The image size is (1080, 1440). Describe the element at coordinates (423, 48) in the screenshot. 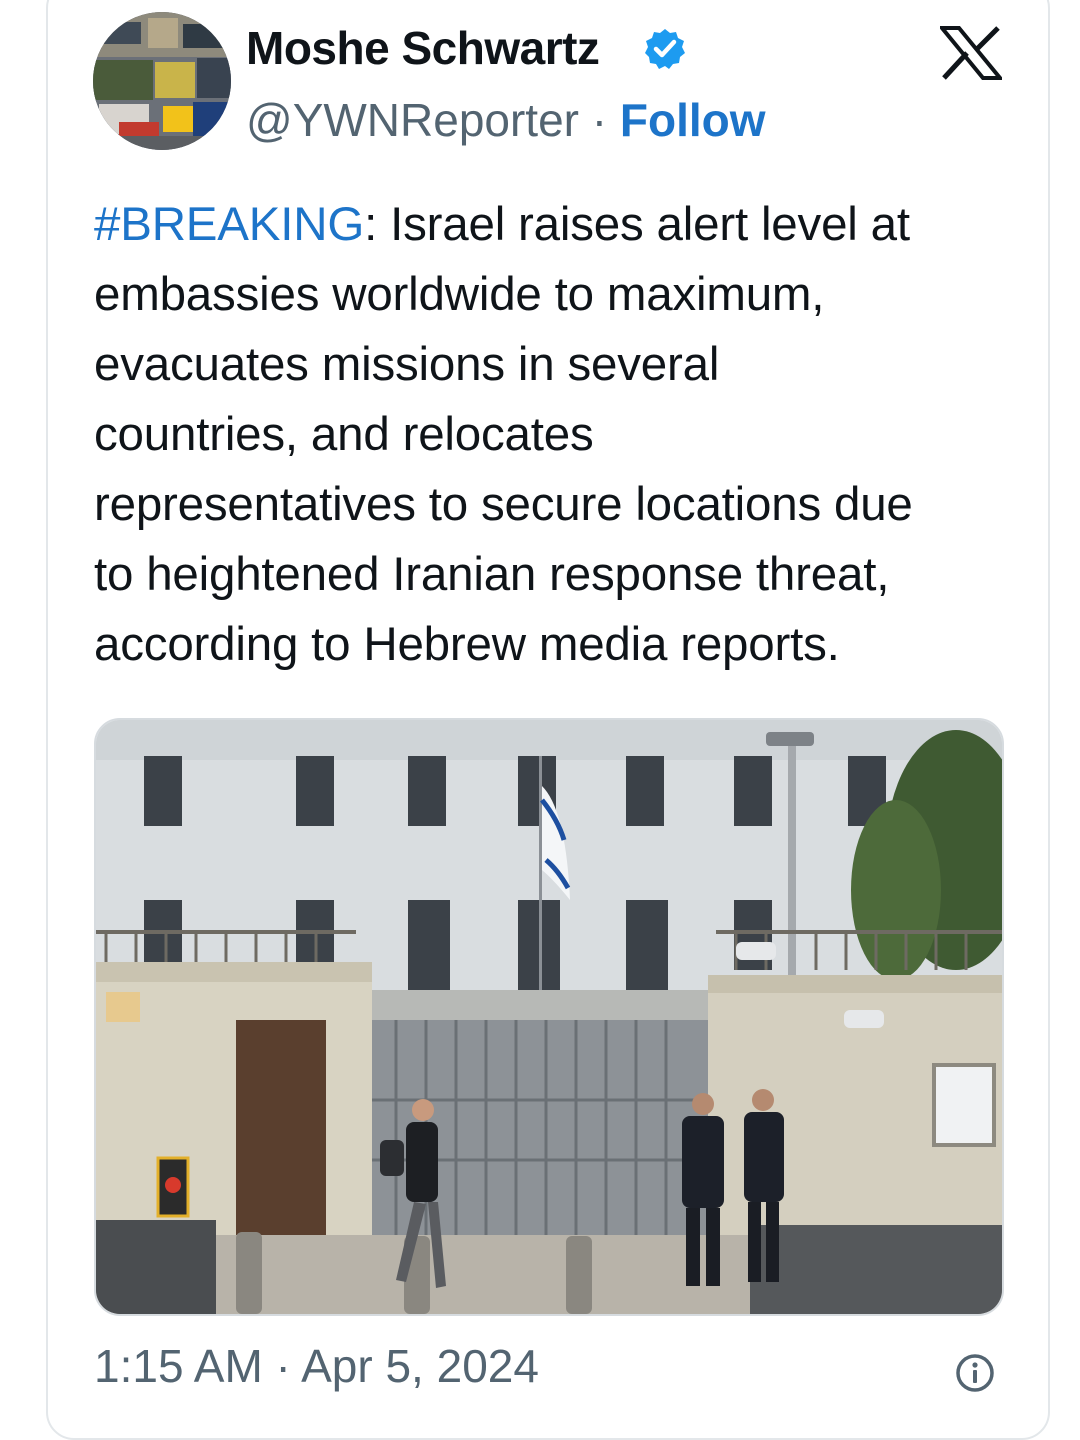

I see `author-name: Moshe Schwartz` at that location.